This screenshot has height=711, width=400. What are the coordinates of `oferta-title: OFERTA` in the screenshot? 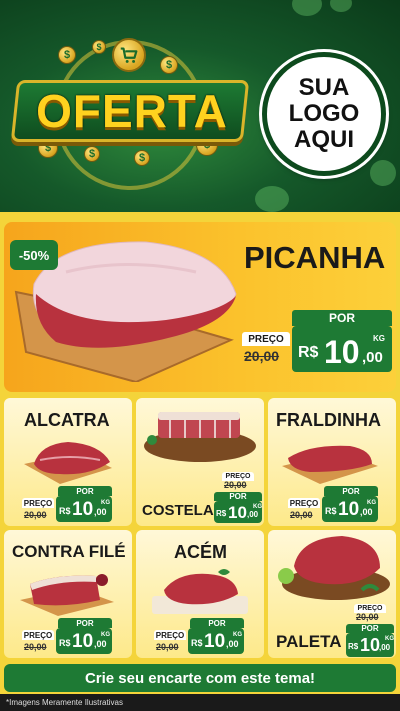 It's located at (132, 111).